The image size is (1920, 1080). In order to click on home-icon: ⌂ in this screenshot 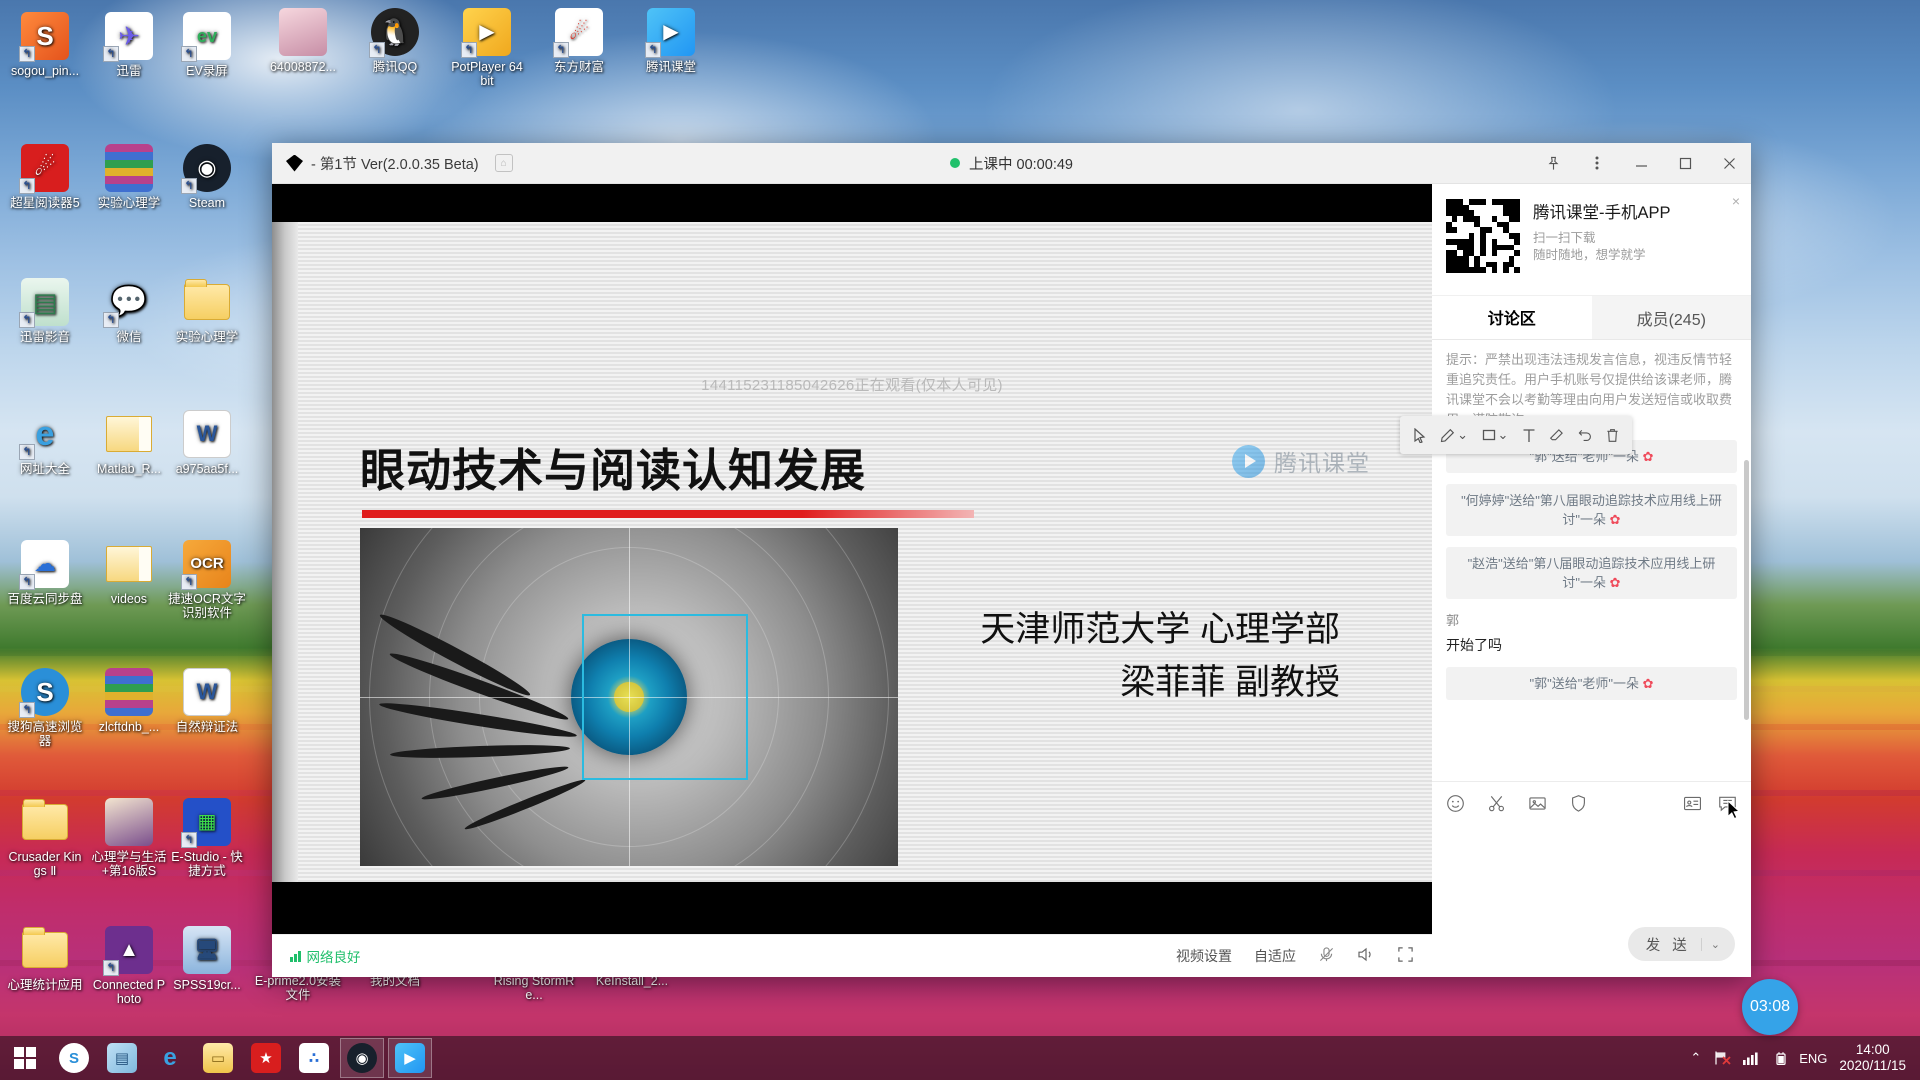, I will do `click(503, 163)`.